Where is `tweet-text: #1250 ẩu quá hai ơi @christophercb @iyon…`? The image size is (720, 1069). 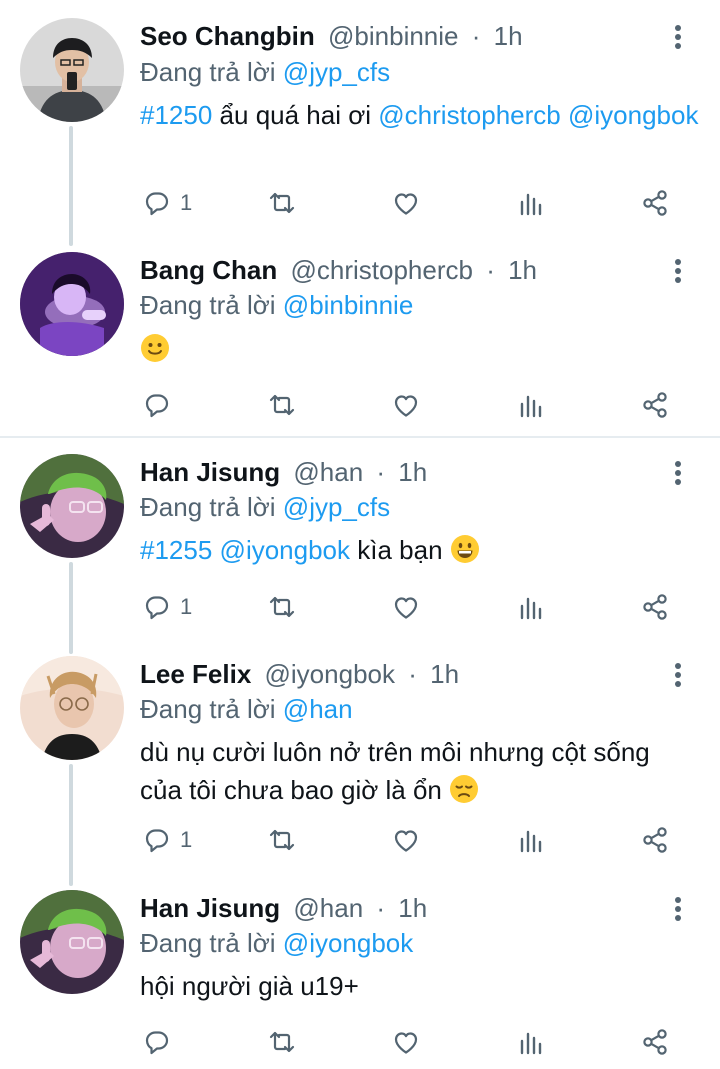
tweet-text: #1250 ẩu quá hai ơi @christophercb @iyon… is located at coordinates (420, 115).